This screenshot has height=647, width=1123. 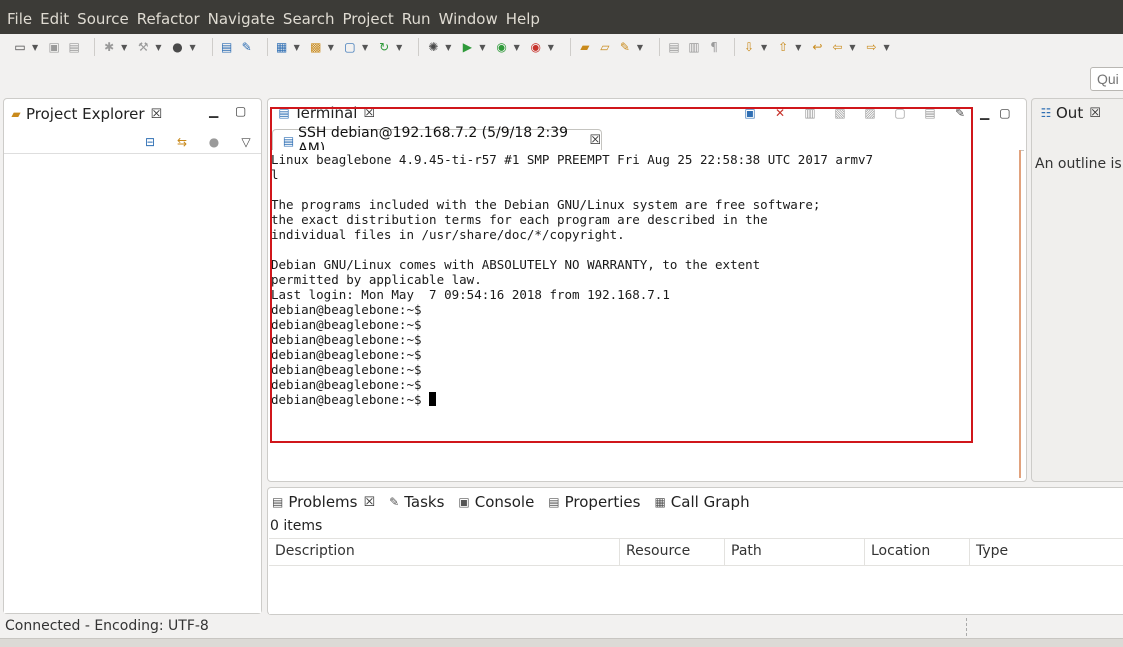 What do you see at coordinates (433, 47) in the screenshot?
I see `bug-icon: ✺` at bounding box center [433, 47].